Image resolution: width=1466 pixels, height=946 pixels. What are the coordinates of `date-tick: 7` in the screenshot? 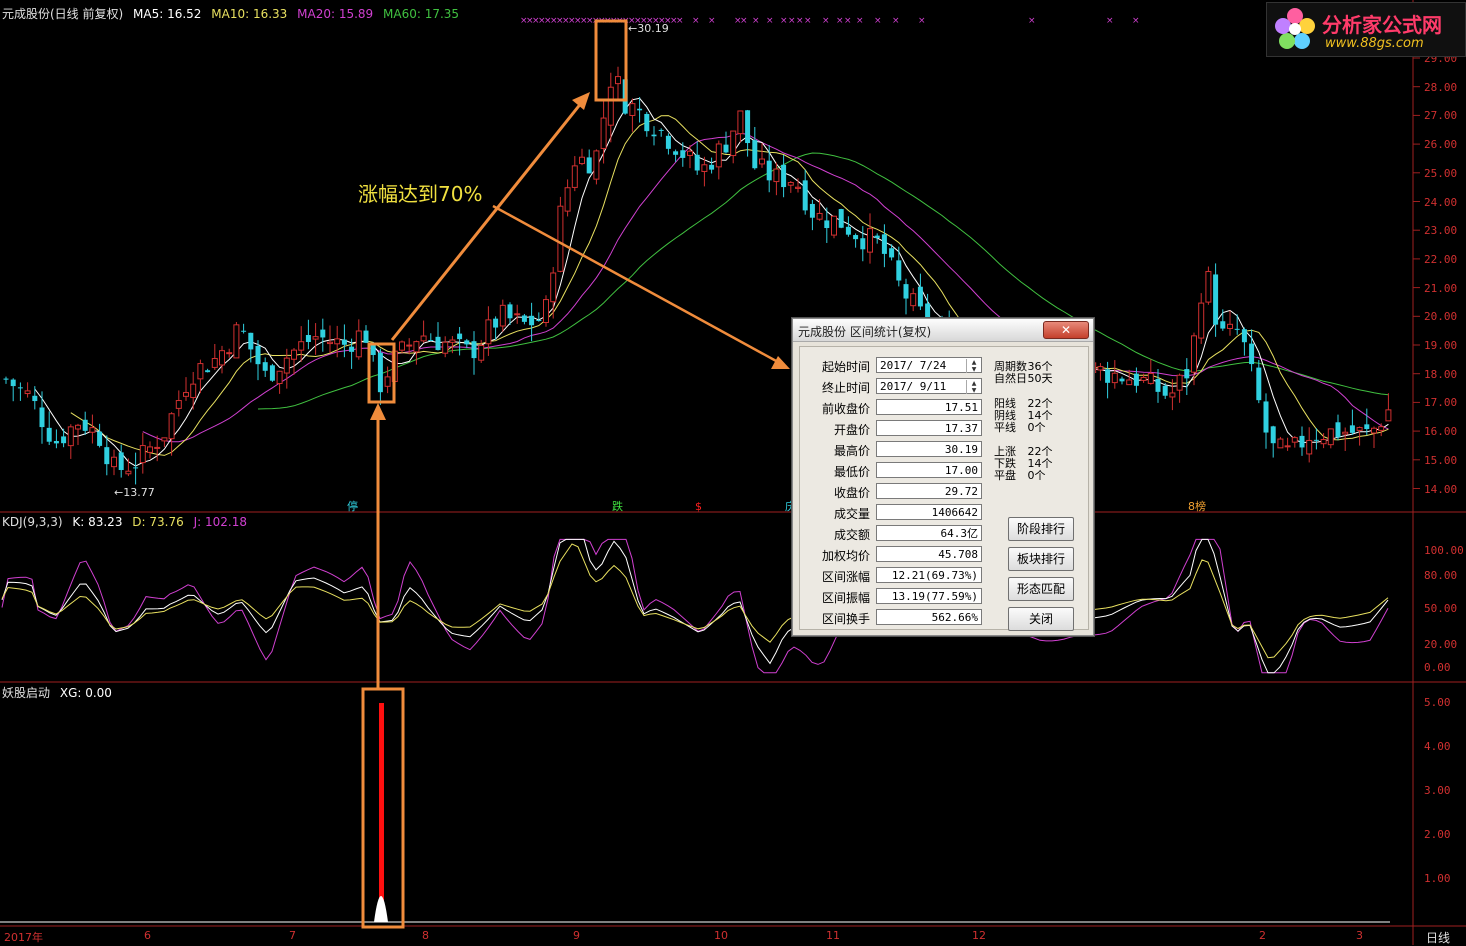 It's located at (292, 935).